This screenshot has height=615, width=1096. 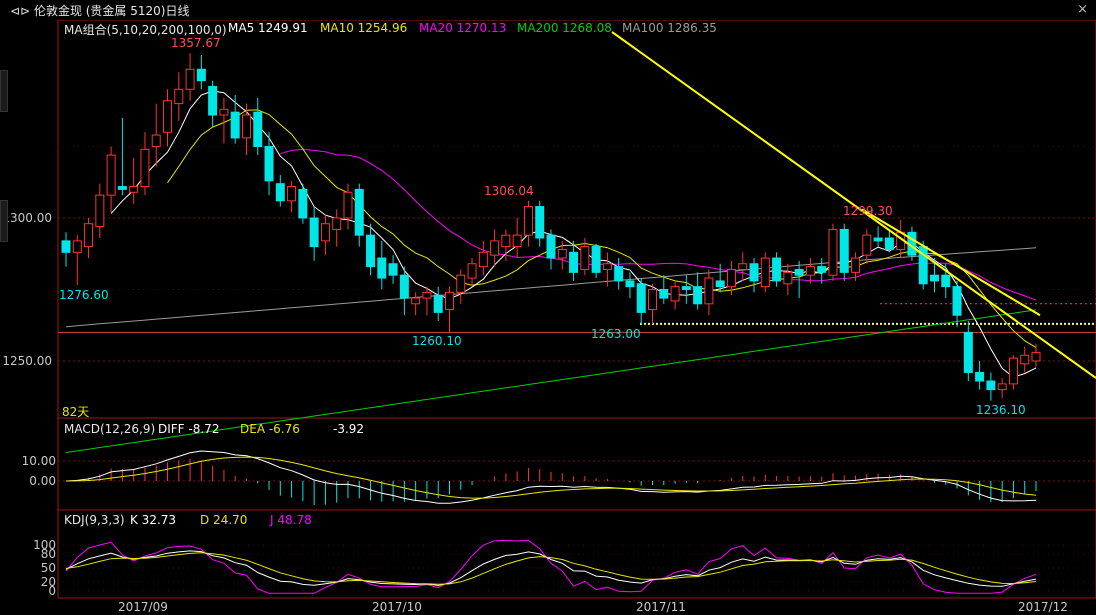 What do you see at coordinates (48, 554) in the screenshot?
I see `kdj-tick-label: 80` at bounding box center [48, 554].